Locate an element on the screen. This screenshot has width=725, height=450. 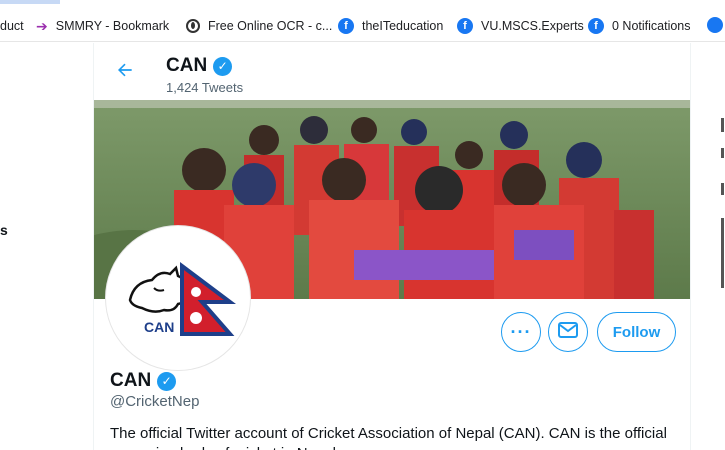
message-button is located at coordinates (568, 332).